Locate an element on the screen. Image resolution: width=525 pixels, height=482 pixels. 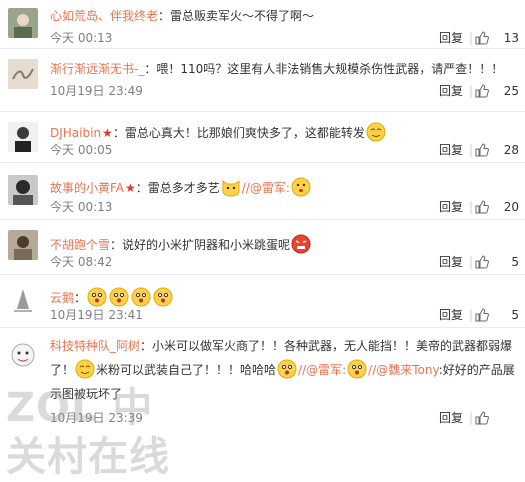
comment-time: 今天 00:05 is located at coordinates (81, 150).